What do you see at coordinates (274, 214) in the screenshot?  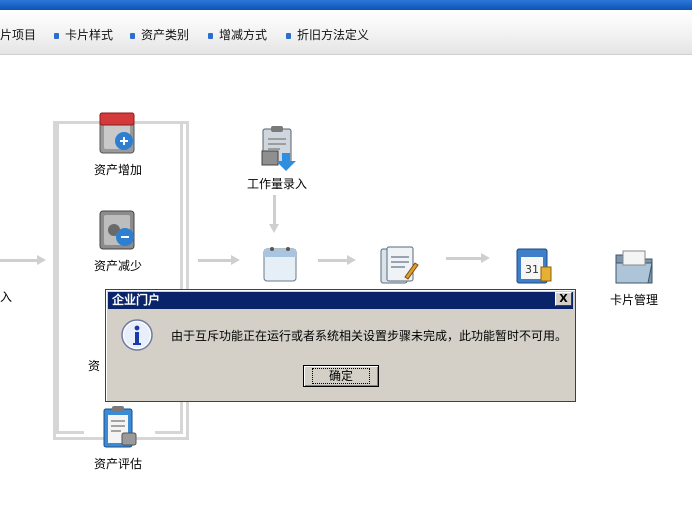 I see `flow-arrow-down` at bounding box center [274, 214].